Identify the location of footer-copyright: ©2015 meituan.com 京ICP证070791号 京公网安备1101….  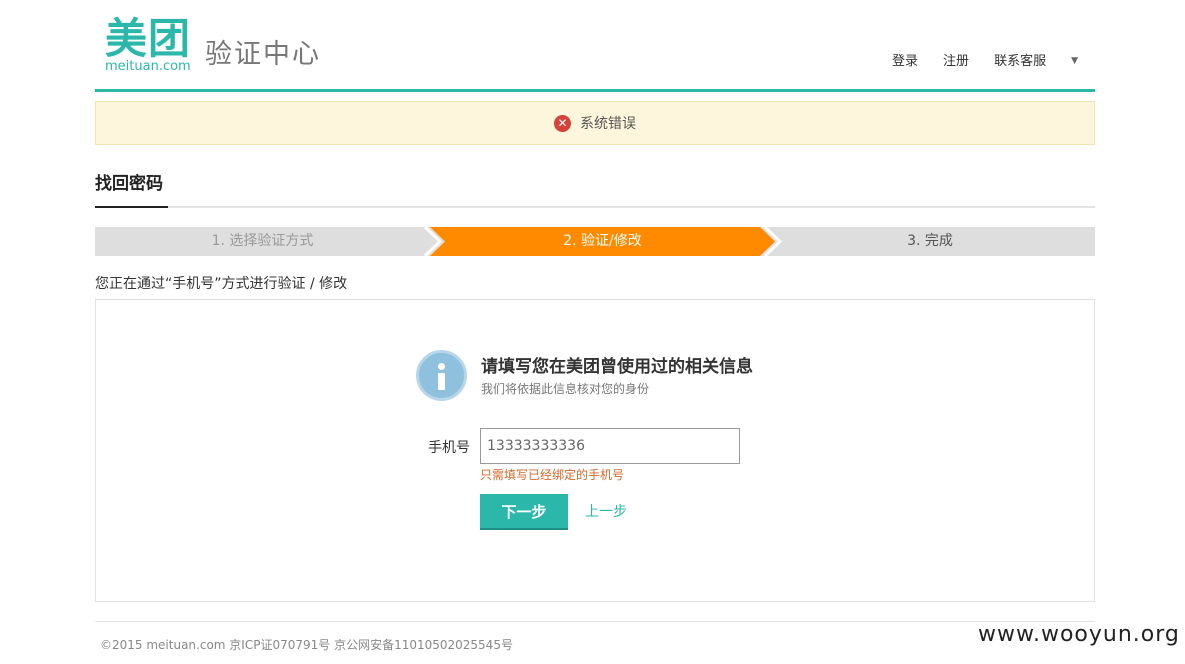
(306, 645).